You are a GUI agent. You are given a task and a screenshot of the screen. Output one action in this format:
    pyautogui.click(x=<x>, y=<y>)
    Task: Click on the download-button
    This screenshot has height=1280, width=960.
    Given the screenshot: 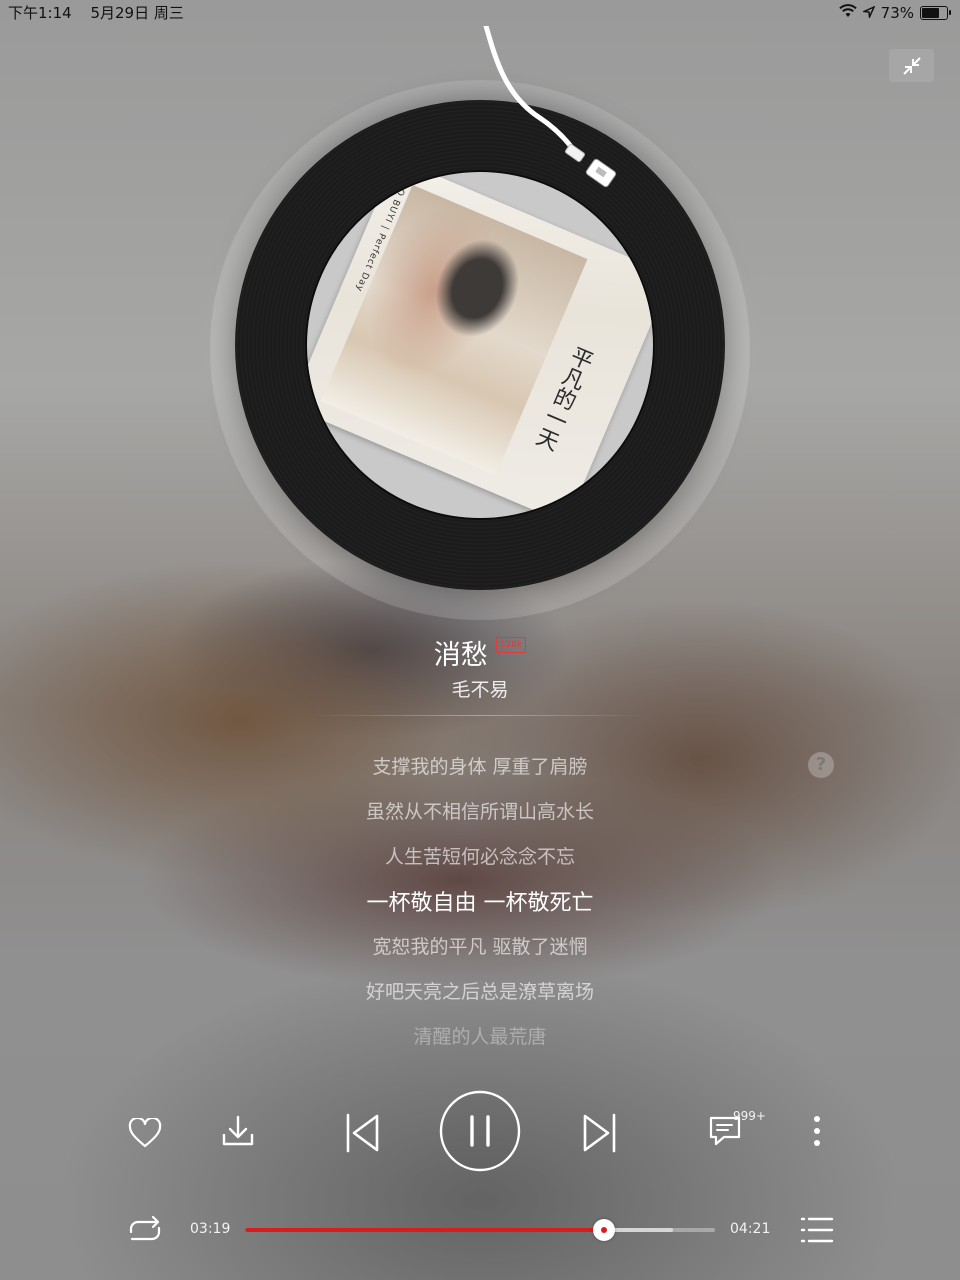 What is the action you would take?
    pyautogui.click(x=238, y=1131)
    